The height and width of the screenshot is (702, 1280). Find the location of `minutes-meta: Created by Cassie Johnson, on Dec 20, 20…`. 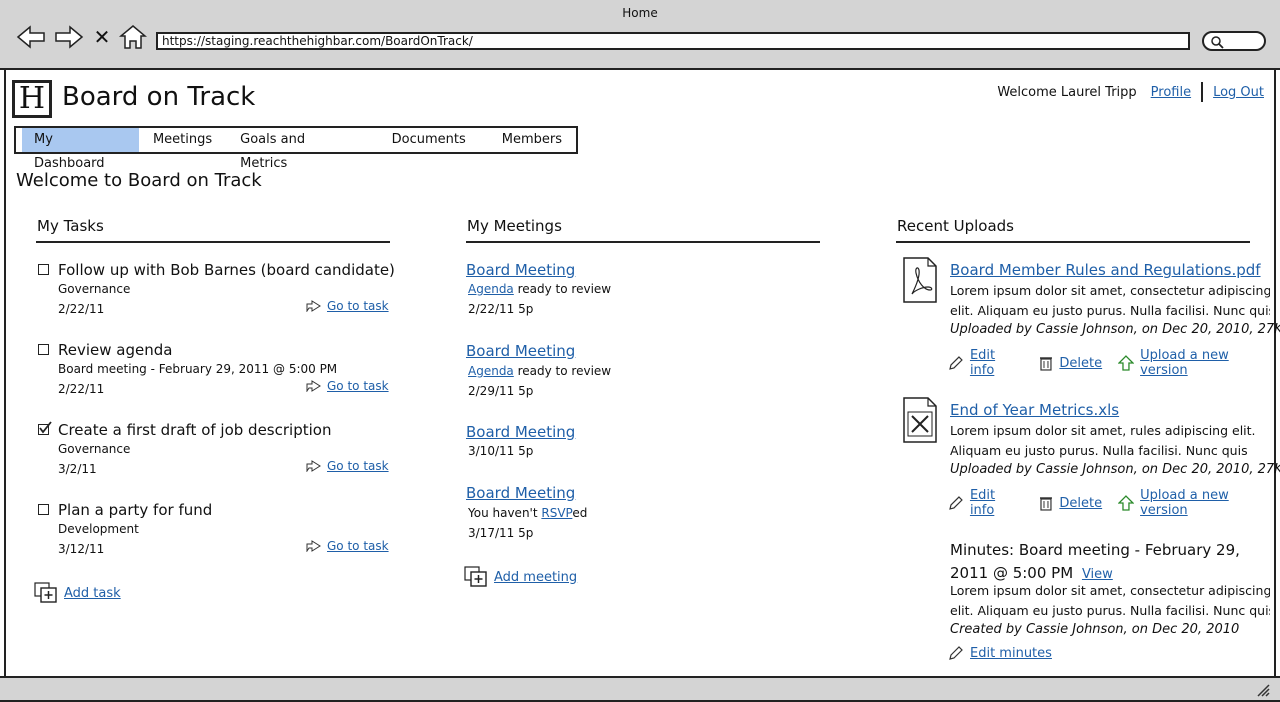

minutes-meta: Created by Cassie Johnson, on Dec 20, 20… is located at coordinates (1095, 629).